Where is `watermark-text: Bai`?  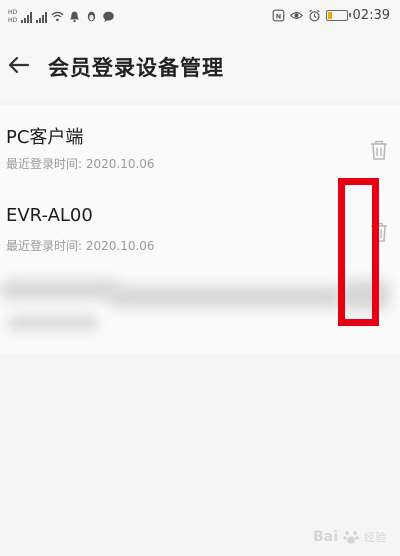 watermark-text: Bai is located at coordinates (325, 537).